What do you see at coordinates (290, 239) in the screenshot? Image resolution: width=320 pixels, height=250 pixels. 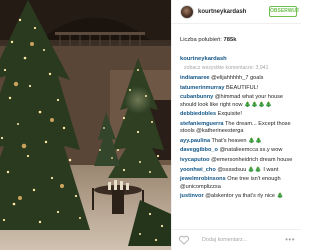 I see `more-options-icon: •••` at bounding box center [290, 239].